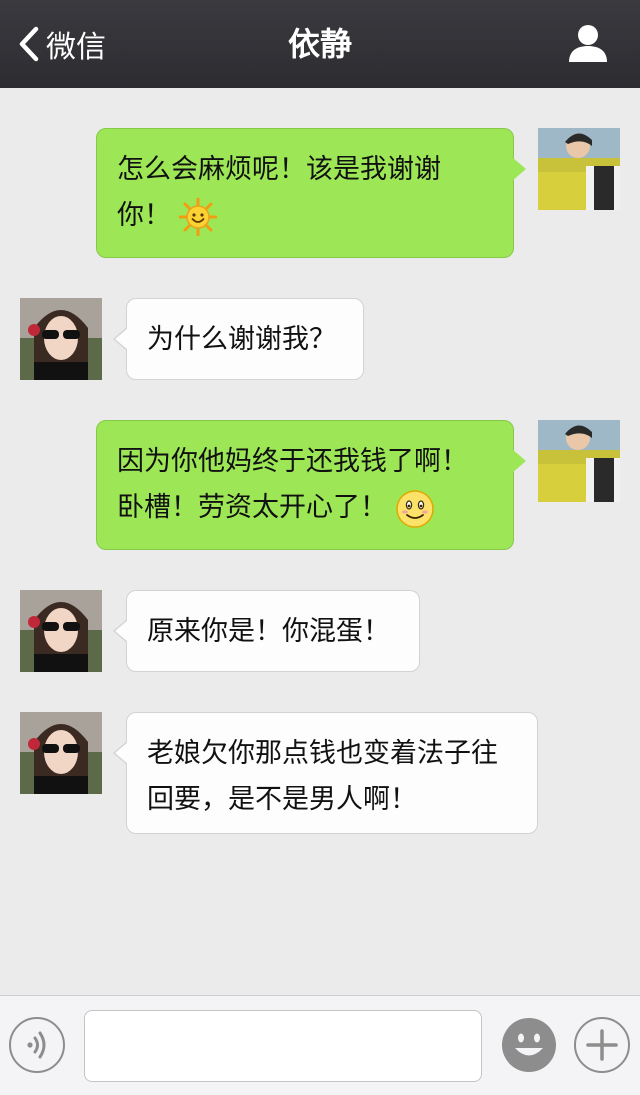  I want to click on message-line: 原来你是！你混蛋！, so click(268, 631).